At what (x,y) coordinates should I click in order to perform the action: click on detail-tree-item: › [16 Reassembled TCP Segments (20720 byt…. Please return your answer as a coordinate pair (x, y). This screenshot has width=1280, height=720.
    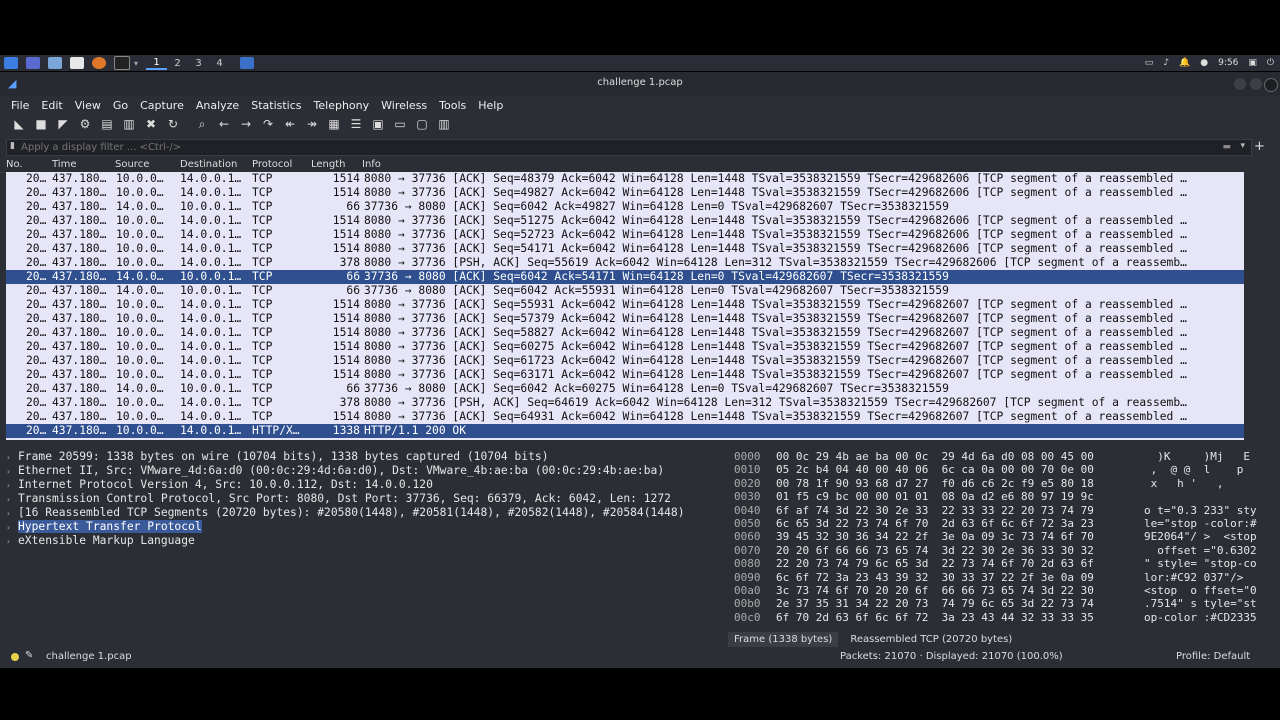
    Looking at the image, I should click on (365, 513).